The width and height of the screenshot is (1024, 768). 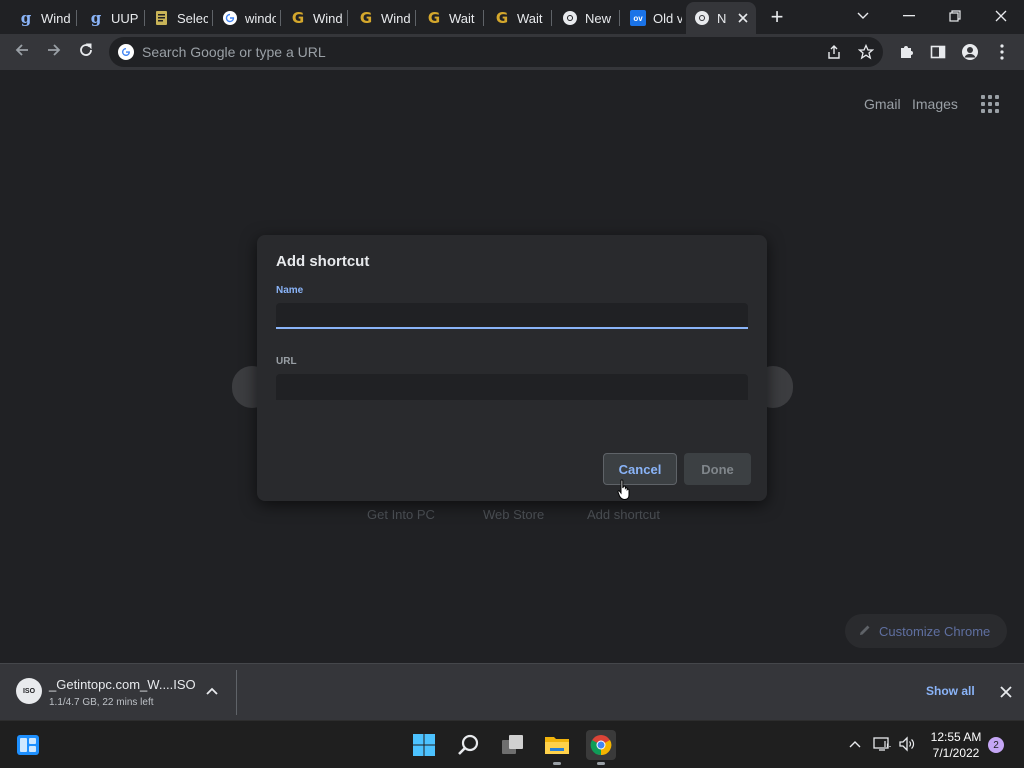 I want to click on cancel-button: Cancel, so click(x=640, y=469).